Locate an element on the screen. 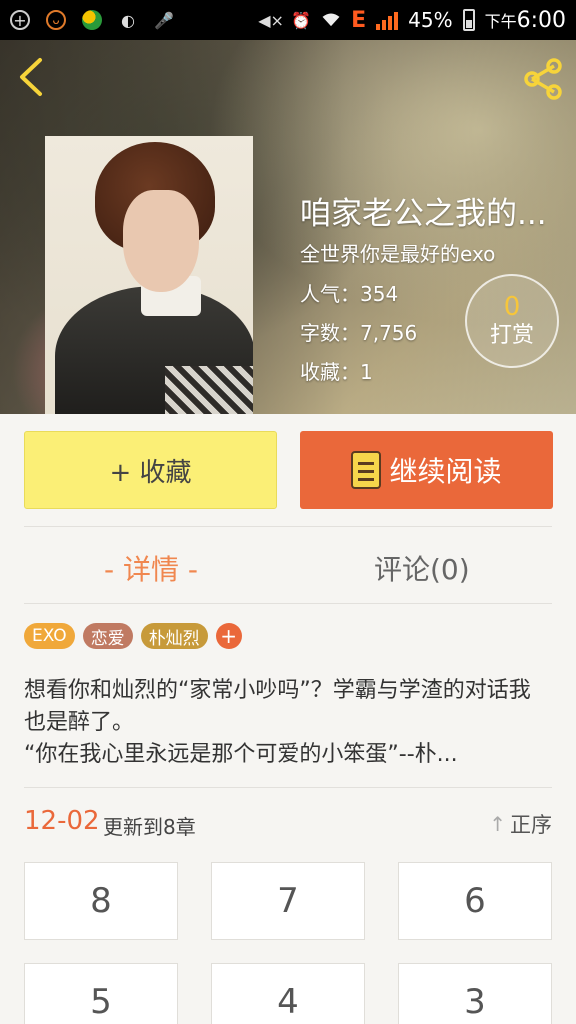  network-type: E is located at coordinates (359, 20).